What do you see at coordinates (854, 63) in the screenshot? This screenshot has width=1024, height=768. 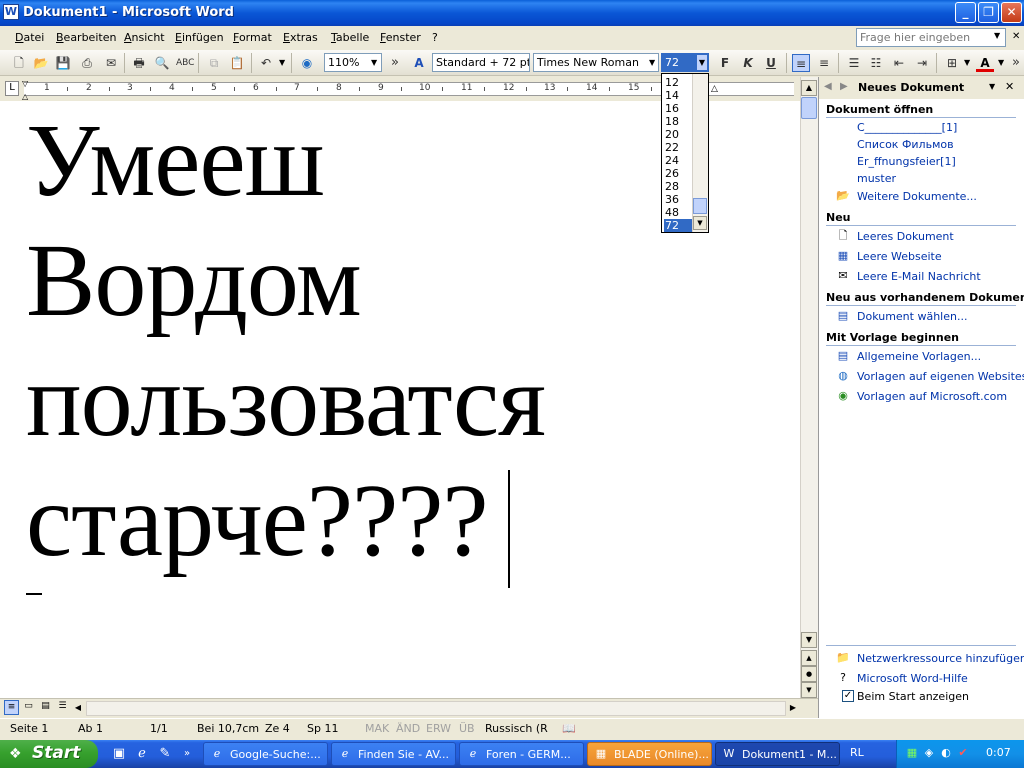 I see `numbering-icon: ☰` at bounding box center [854, 63].